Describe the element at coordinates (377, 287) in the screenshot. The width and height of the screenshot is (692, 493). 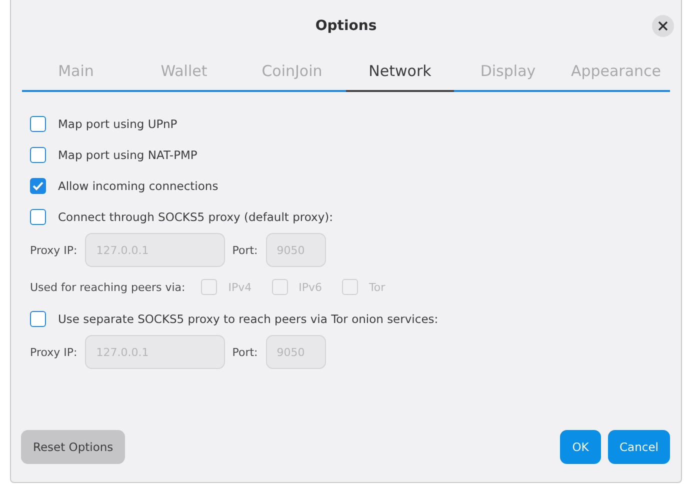
I see `checkbox-label: Tor` at that location.